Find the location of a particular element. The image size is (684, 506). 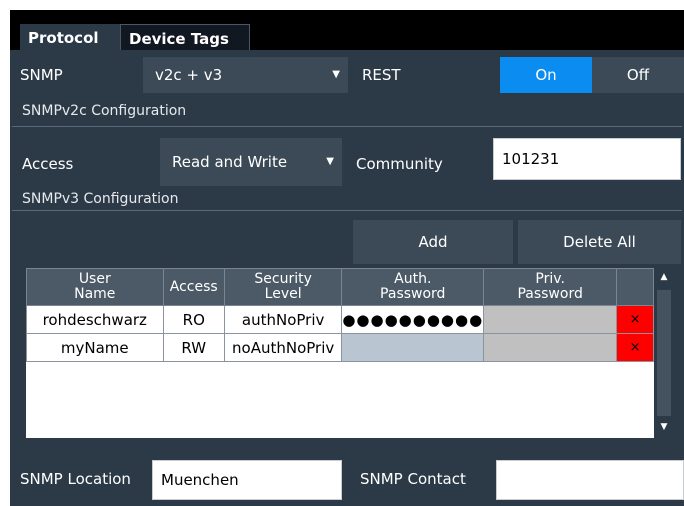

column-header-user-name: User Name is located at coordinates (95, 287).